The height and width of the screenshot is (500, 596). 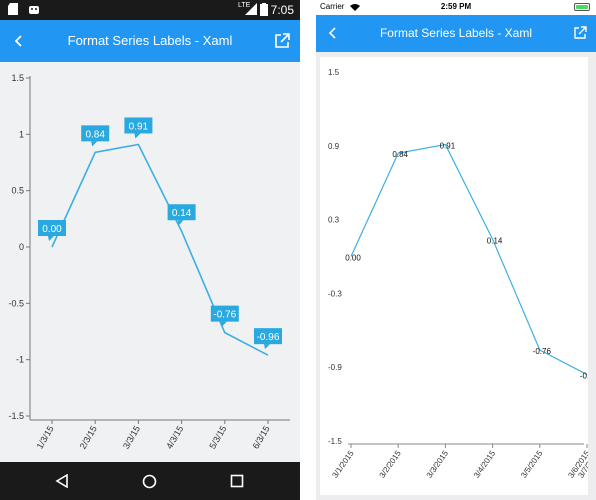 What do you see at coordinates (282, 10) in the screenshot?
I see `status-time: 7:05` at bounding box center [282, 10].